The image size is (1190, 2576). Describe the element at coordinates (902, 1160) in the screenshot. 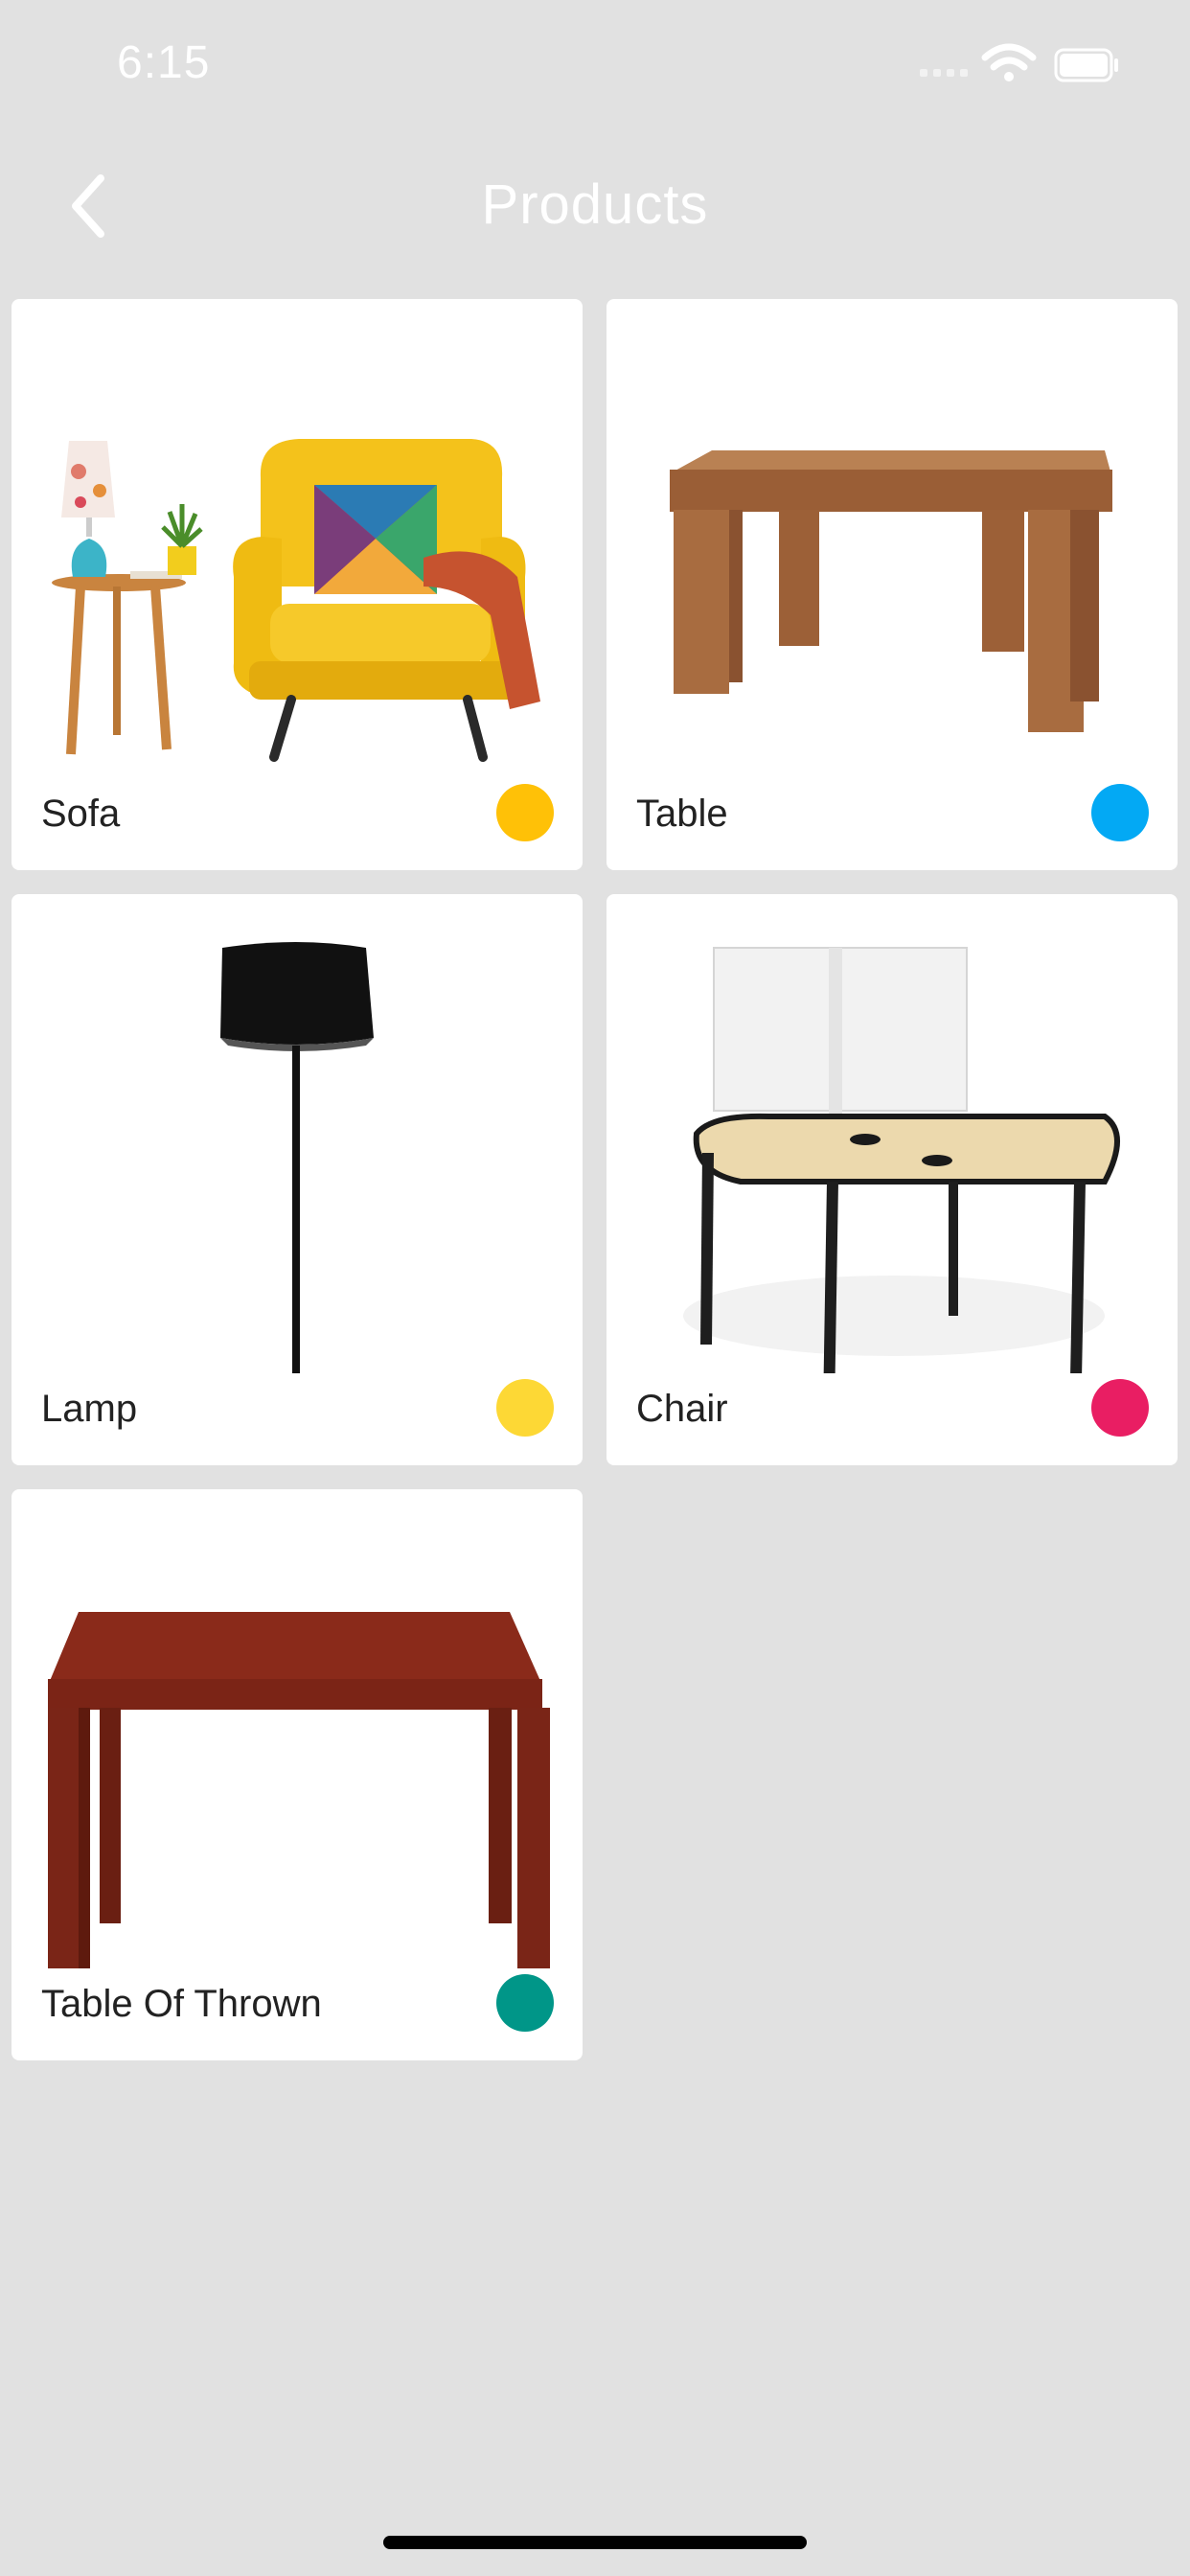

I see `office-desk-with-screen-image` at that location.